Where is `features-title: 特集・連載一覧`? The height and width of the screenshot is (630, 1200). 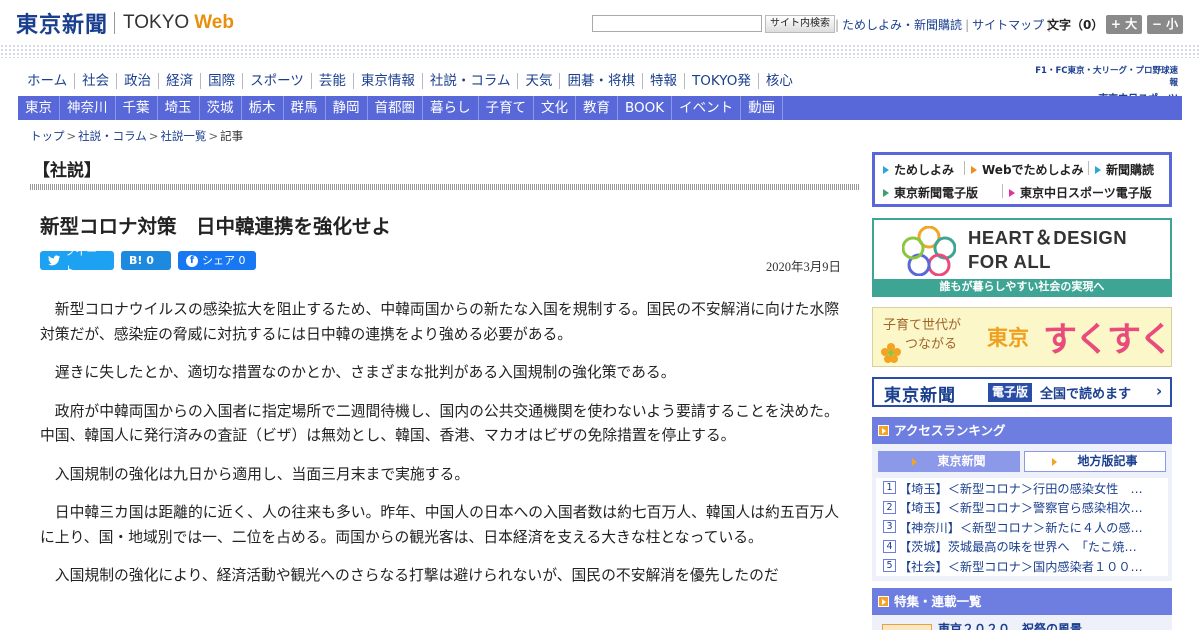 features-title: 特集・連載一覧 is located at coordinates (938, 601).